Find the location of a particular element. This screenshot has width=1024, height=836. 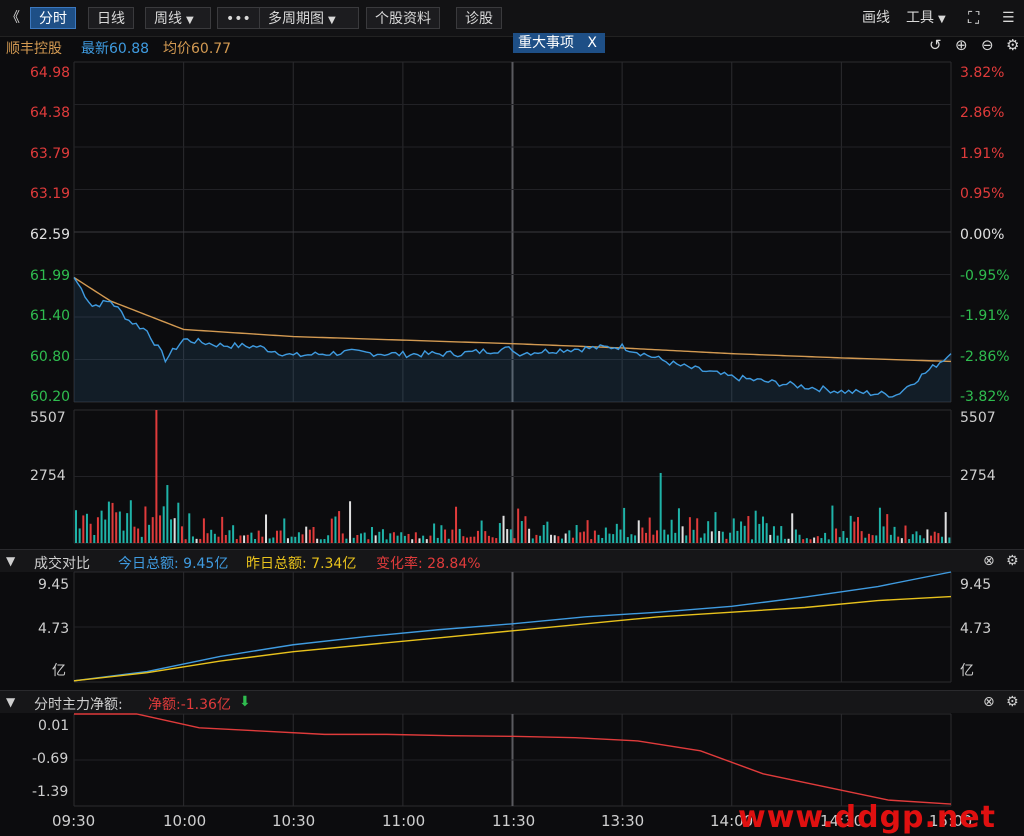

tab-weekly: 周线 ▼ is located at coordinates (178, 18).